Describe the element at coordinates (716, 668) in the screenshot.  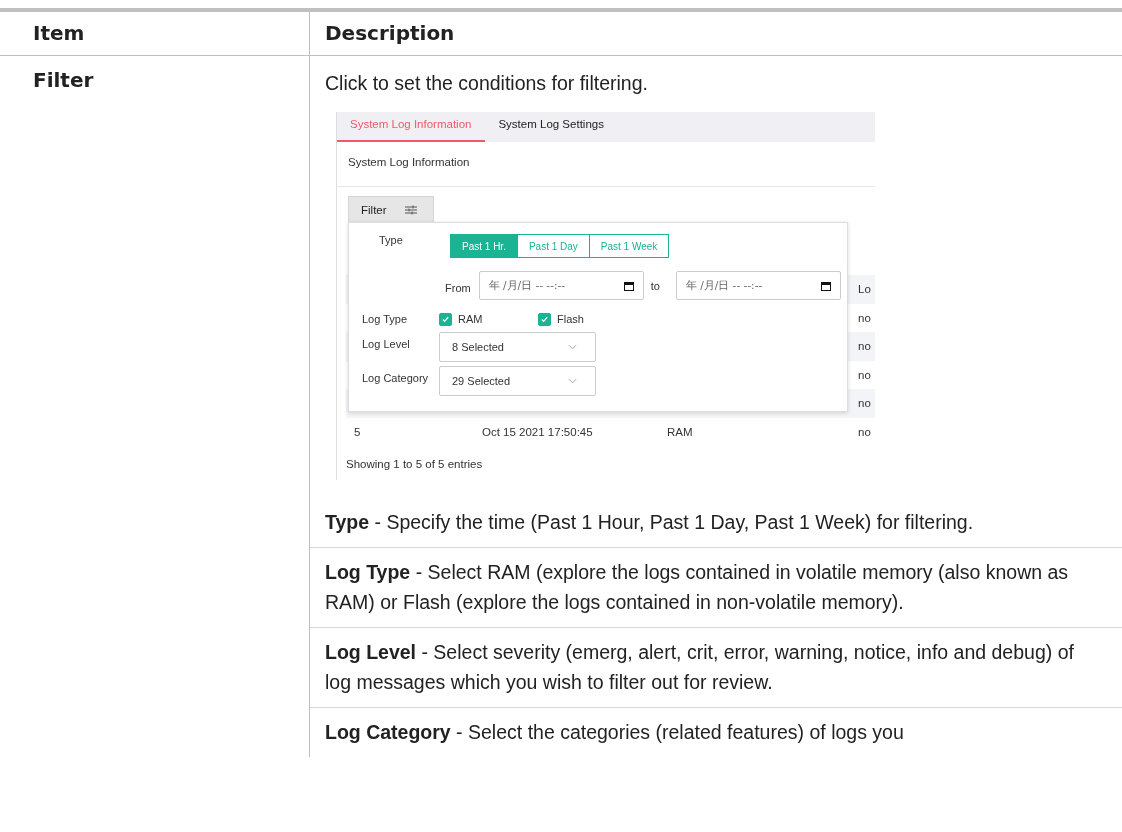
I see `description-text: Log Level - Select severity (emerg, alert, crit, error, warning, notice, info and debug) of log messages which you wish to filter out for review.` at that location.